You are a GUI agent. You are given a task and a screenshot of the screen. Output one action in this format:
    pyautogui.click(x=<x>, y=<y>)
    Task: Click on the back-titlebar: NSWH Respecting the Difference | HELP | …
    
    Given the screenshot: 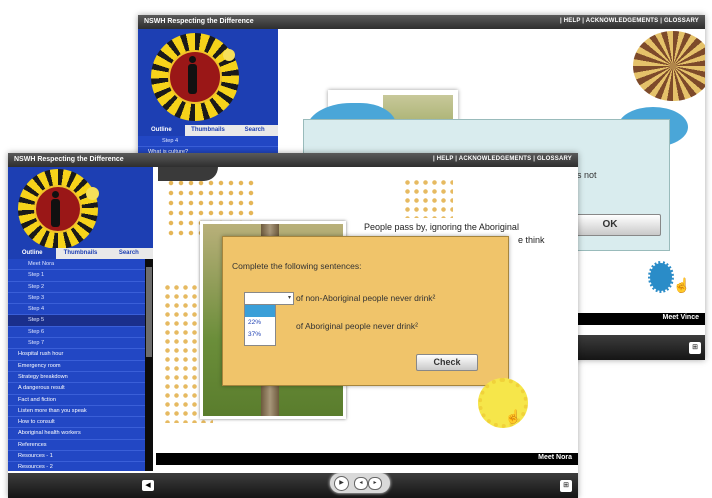 What is the action you would take?
    pyautogui.click(x=421, y=22)
    